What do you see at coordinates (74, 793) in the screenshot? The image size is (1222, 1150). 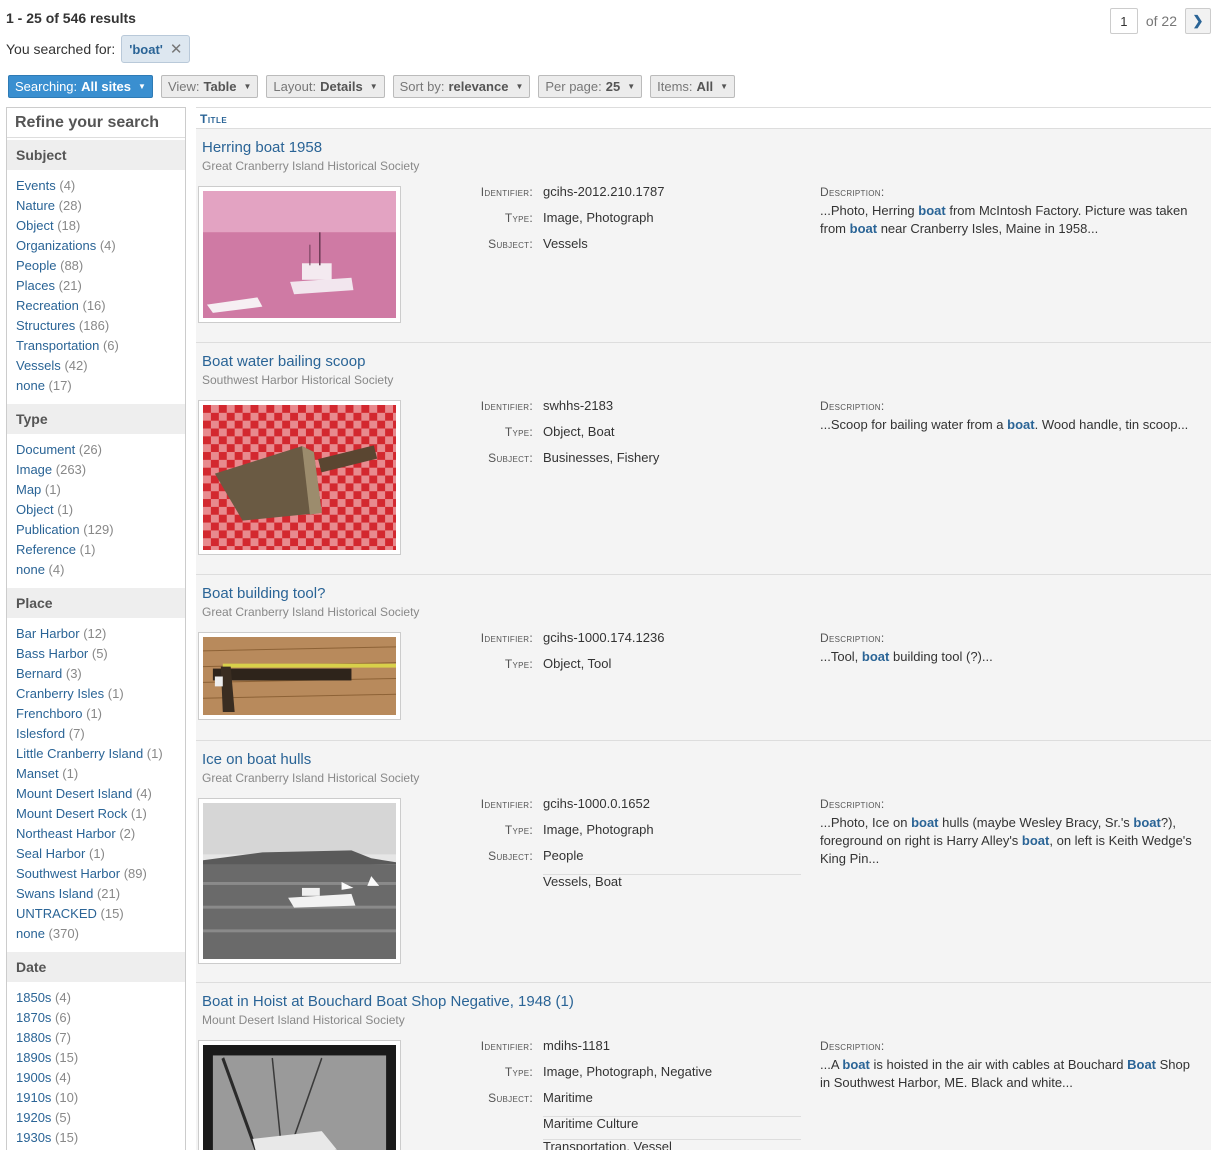 I see `facet-item-label: Mount Desert Island` at bounding box center [74, 793].